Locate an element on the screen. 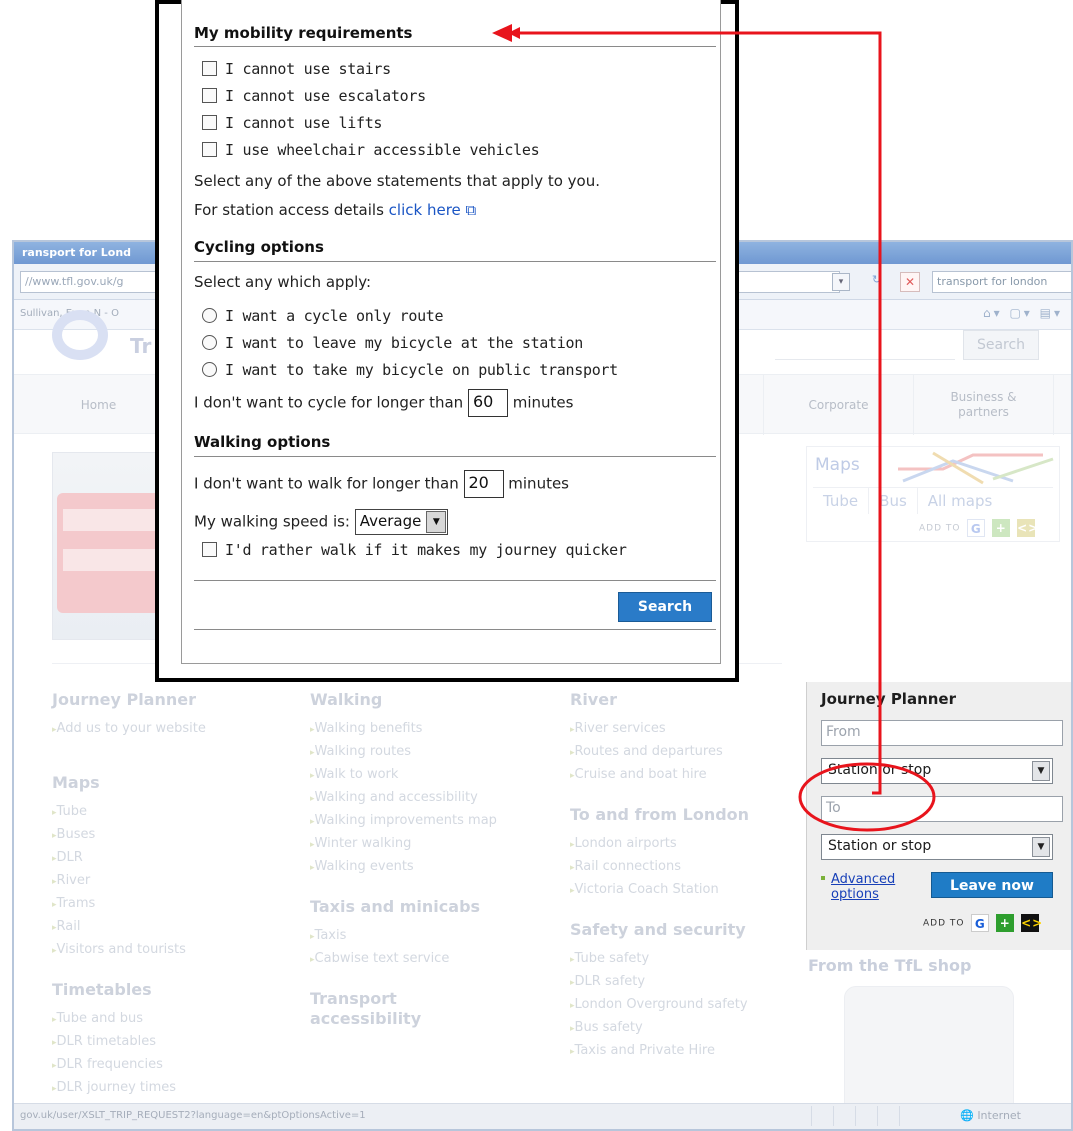  search-button: Search is located at coordinates (665, 607).